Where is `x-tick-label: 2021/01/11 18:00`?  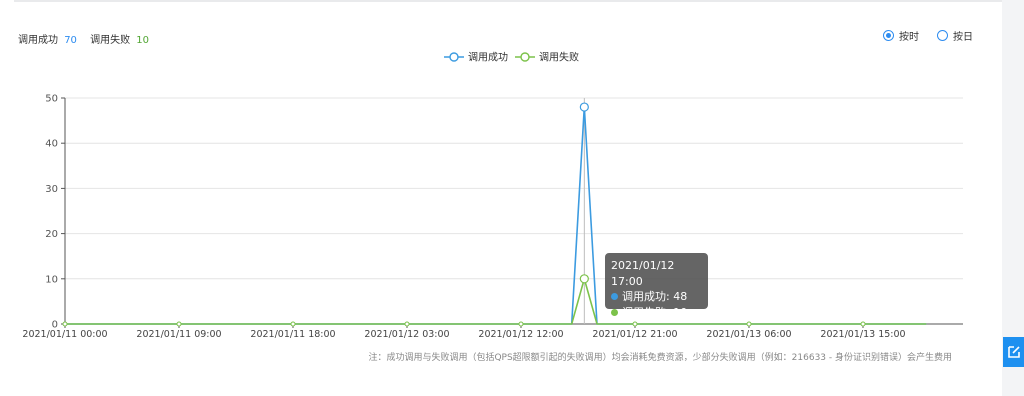
x-tick-label: 2021/01/11 18:00 is located at coordinates (292, 334).